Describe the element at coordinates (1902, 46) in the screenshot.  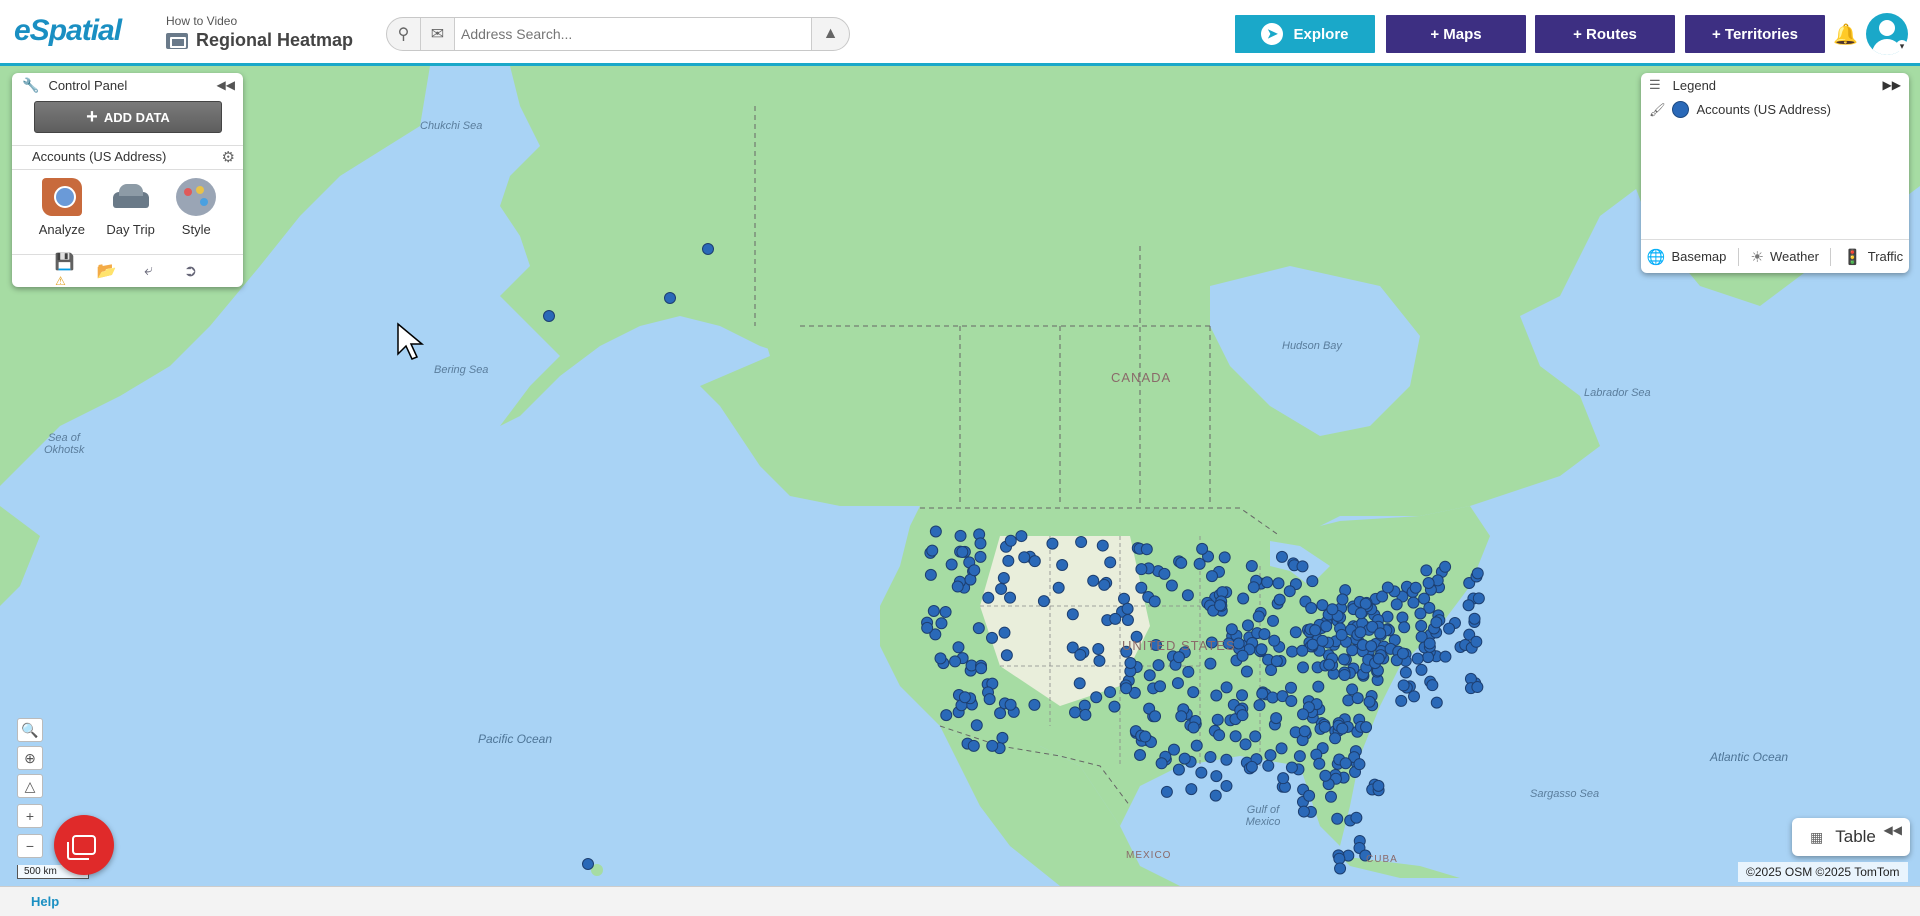
I see `chevron-down-icon: ▾` at that location.